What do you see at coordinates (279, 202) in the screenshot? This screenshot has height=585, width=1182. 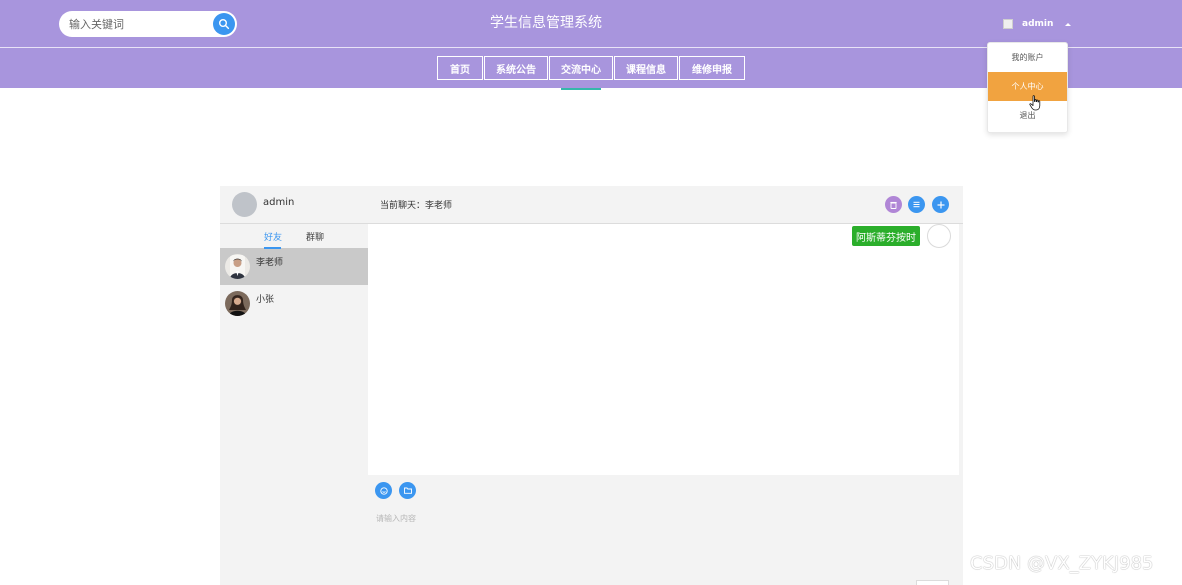 I see `my-name: admin` at bounding box center [279, 202].